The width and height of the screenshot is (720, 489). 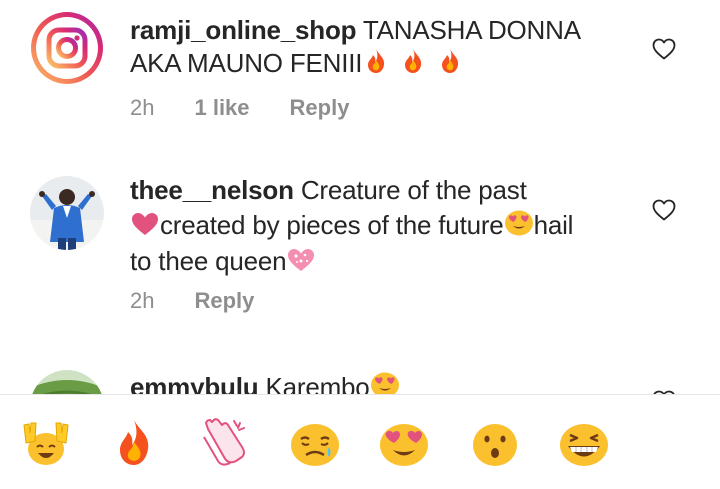 What do you see at coordinates (224, 443) in the screenshot?
I see `clapping-hands-icon` at bounding box center [224, 443].